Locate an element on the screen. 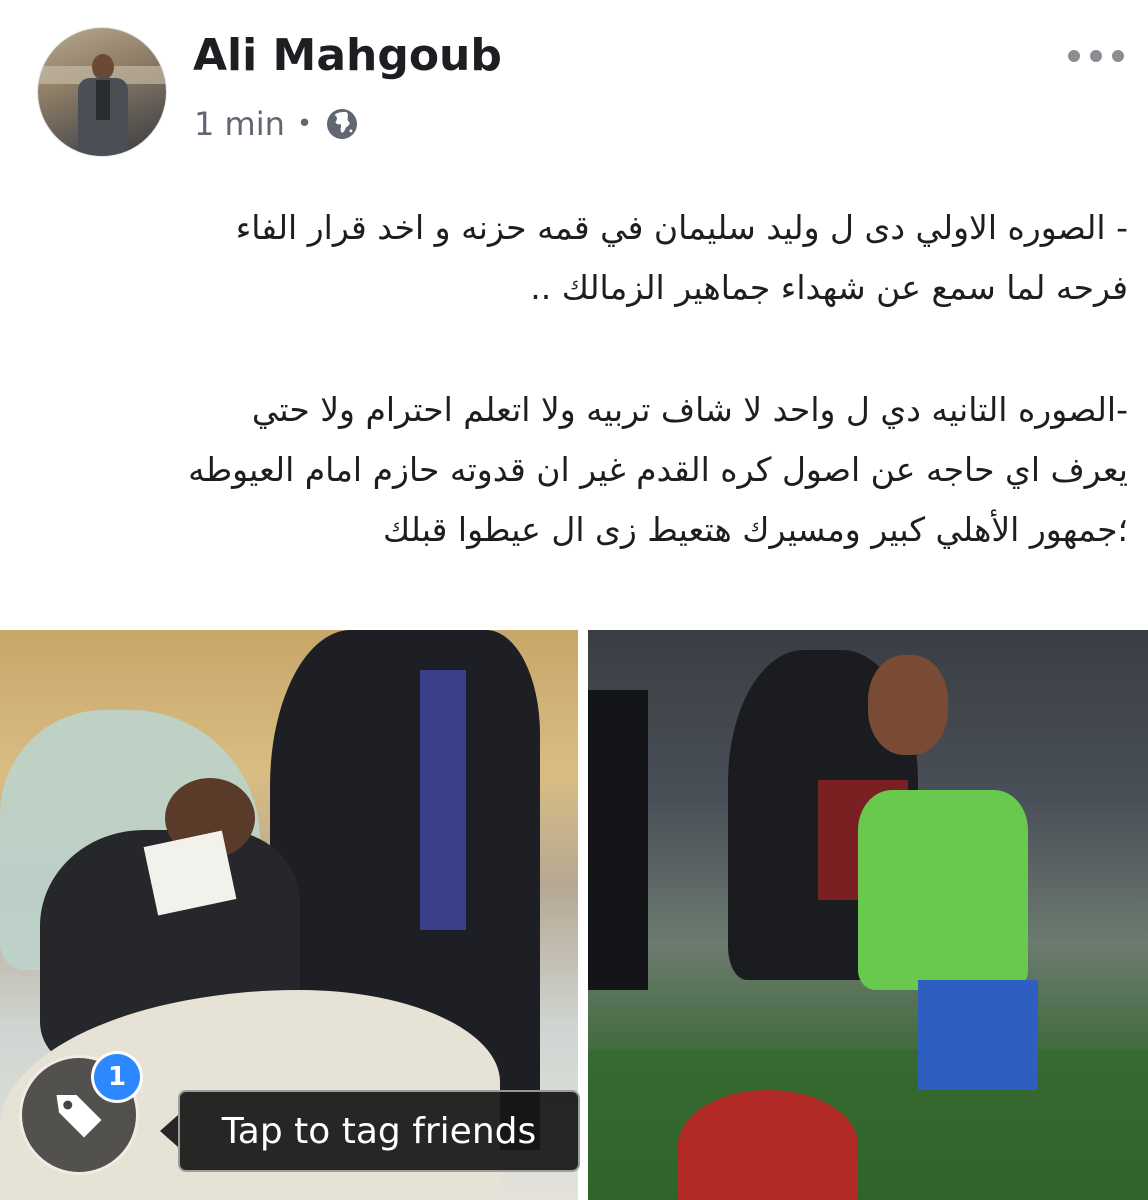 The width and height of the screenshot is (1148, 1200). post-meta: 1 min • is located at coordinates (277, 124).